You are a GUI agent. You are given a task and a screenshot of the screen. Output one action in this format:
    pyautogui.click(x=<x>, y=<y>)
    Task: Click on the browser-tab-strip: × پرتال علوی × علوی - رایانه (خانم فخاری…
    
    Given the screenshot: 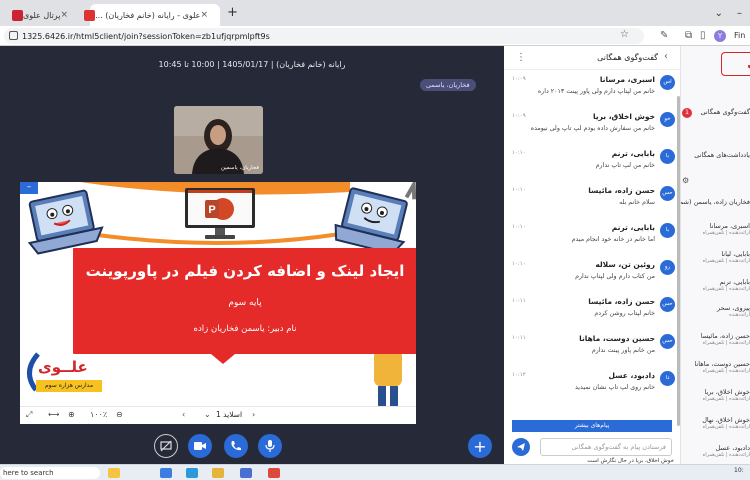 What is the action you would take?
    pyautogui.click(x=375, y=13)
    